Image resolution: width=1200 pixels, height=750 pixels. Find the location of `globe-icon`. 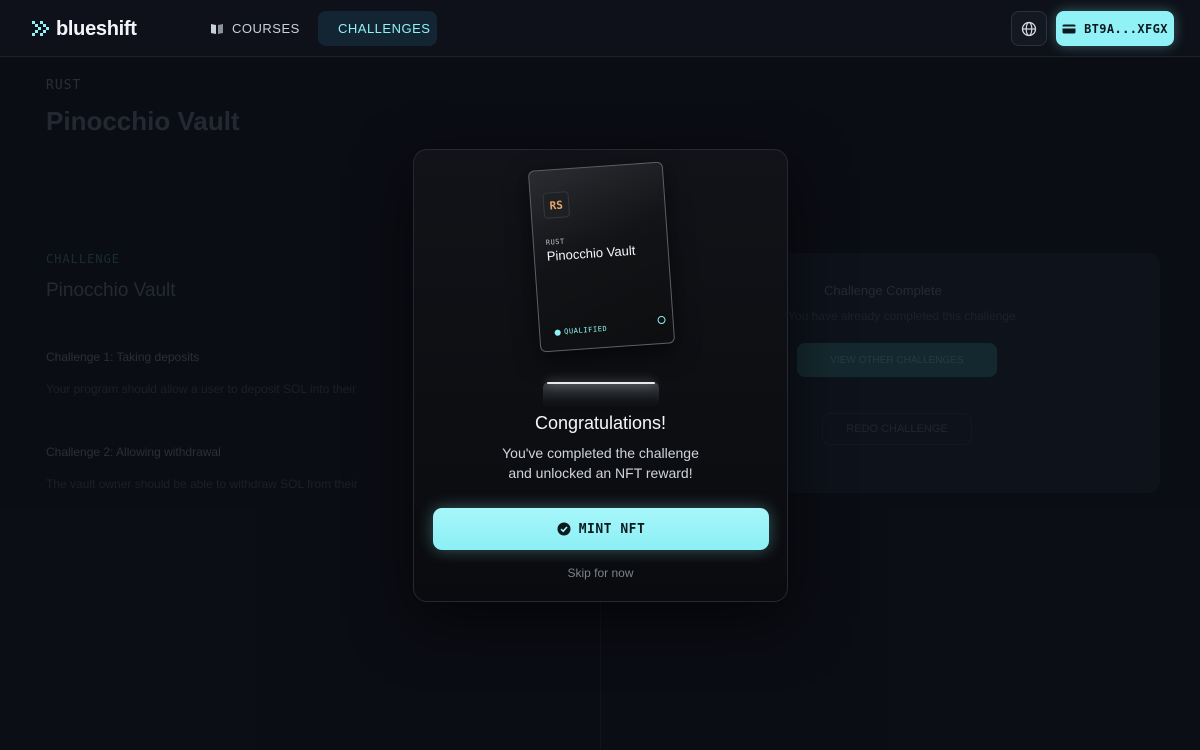

globe-icon is located at coordinates (1029, 28).